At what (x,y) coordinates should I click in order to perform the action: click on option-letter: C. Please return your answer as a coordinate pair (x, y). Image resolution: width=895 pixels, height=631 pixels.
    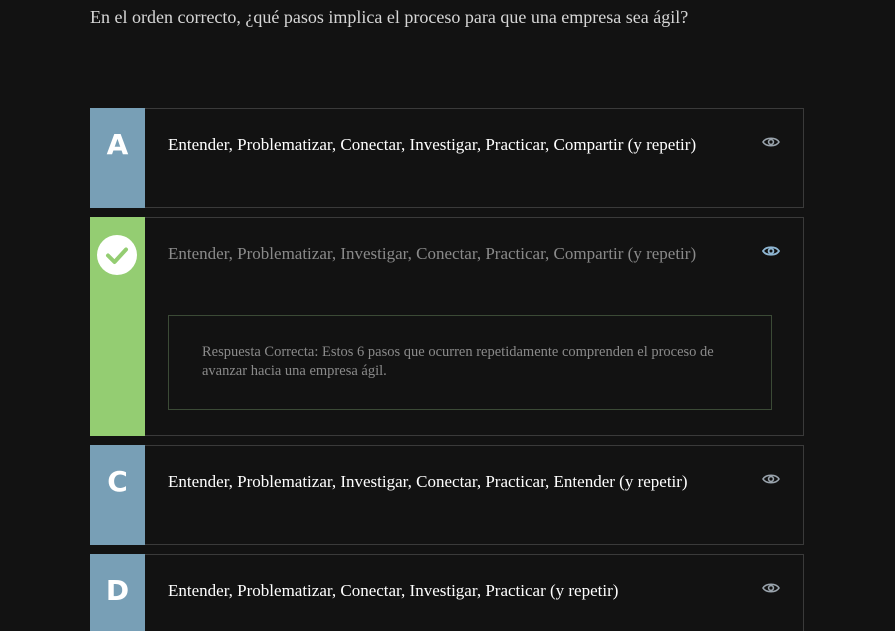
    Looking at the image, I should click on (117, 481).